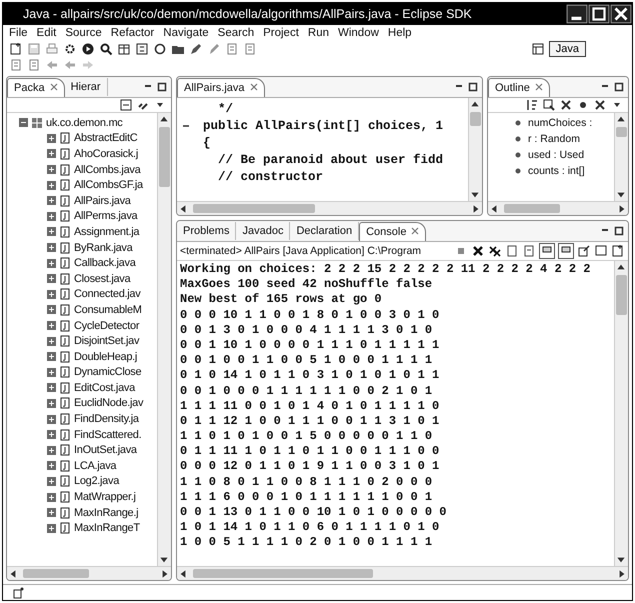 Image resolution: width=635 pixels, height=603 pixels. What do you see at coordinates (82, 310) in the screenshot?
I see `tree-item: ConsumableM` at bounding box center [82, 310].